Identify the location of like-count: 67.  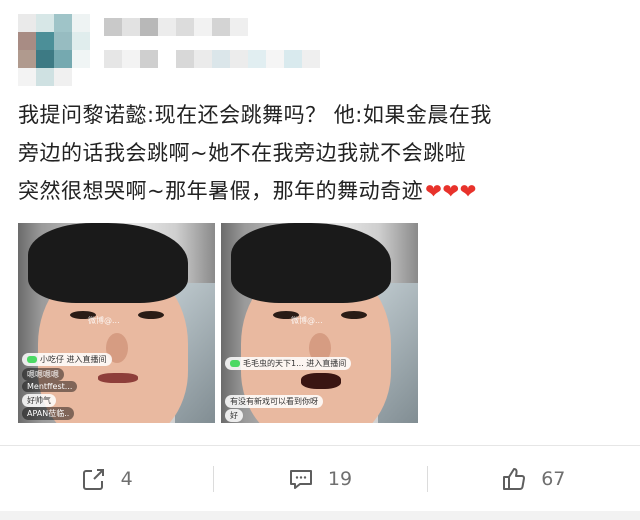
(553, 478).